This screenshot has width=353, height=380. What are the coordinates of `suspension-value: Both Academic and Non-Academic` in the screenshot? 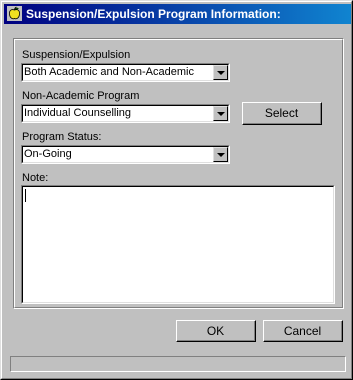 It's located at (109, 72).